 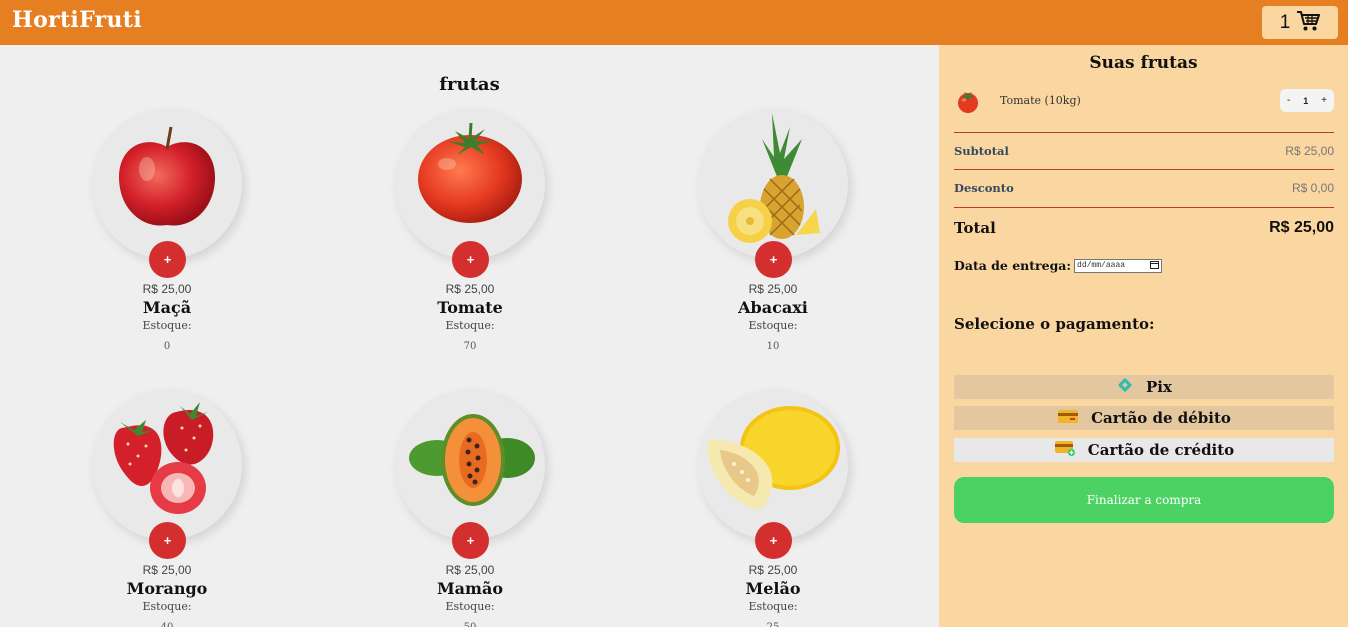 I want to click on subtotal-label: Subtotal, so click(x=981, y=151).